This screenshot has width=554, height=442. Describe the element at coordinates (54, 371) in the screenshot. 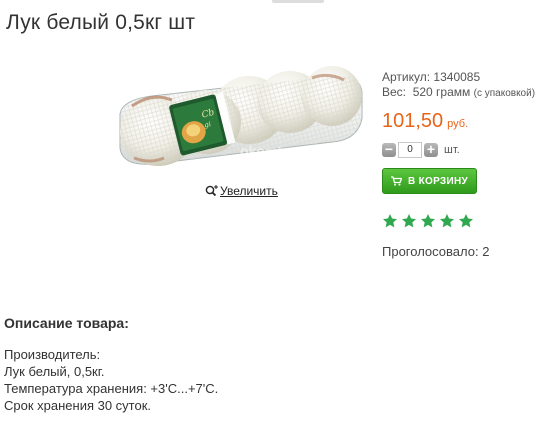

I see `description-line: Лук белый, 0,5кг.` at that location.